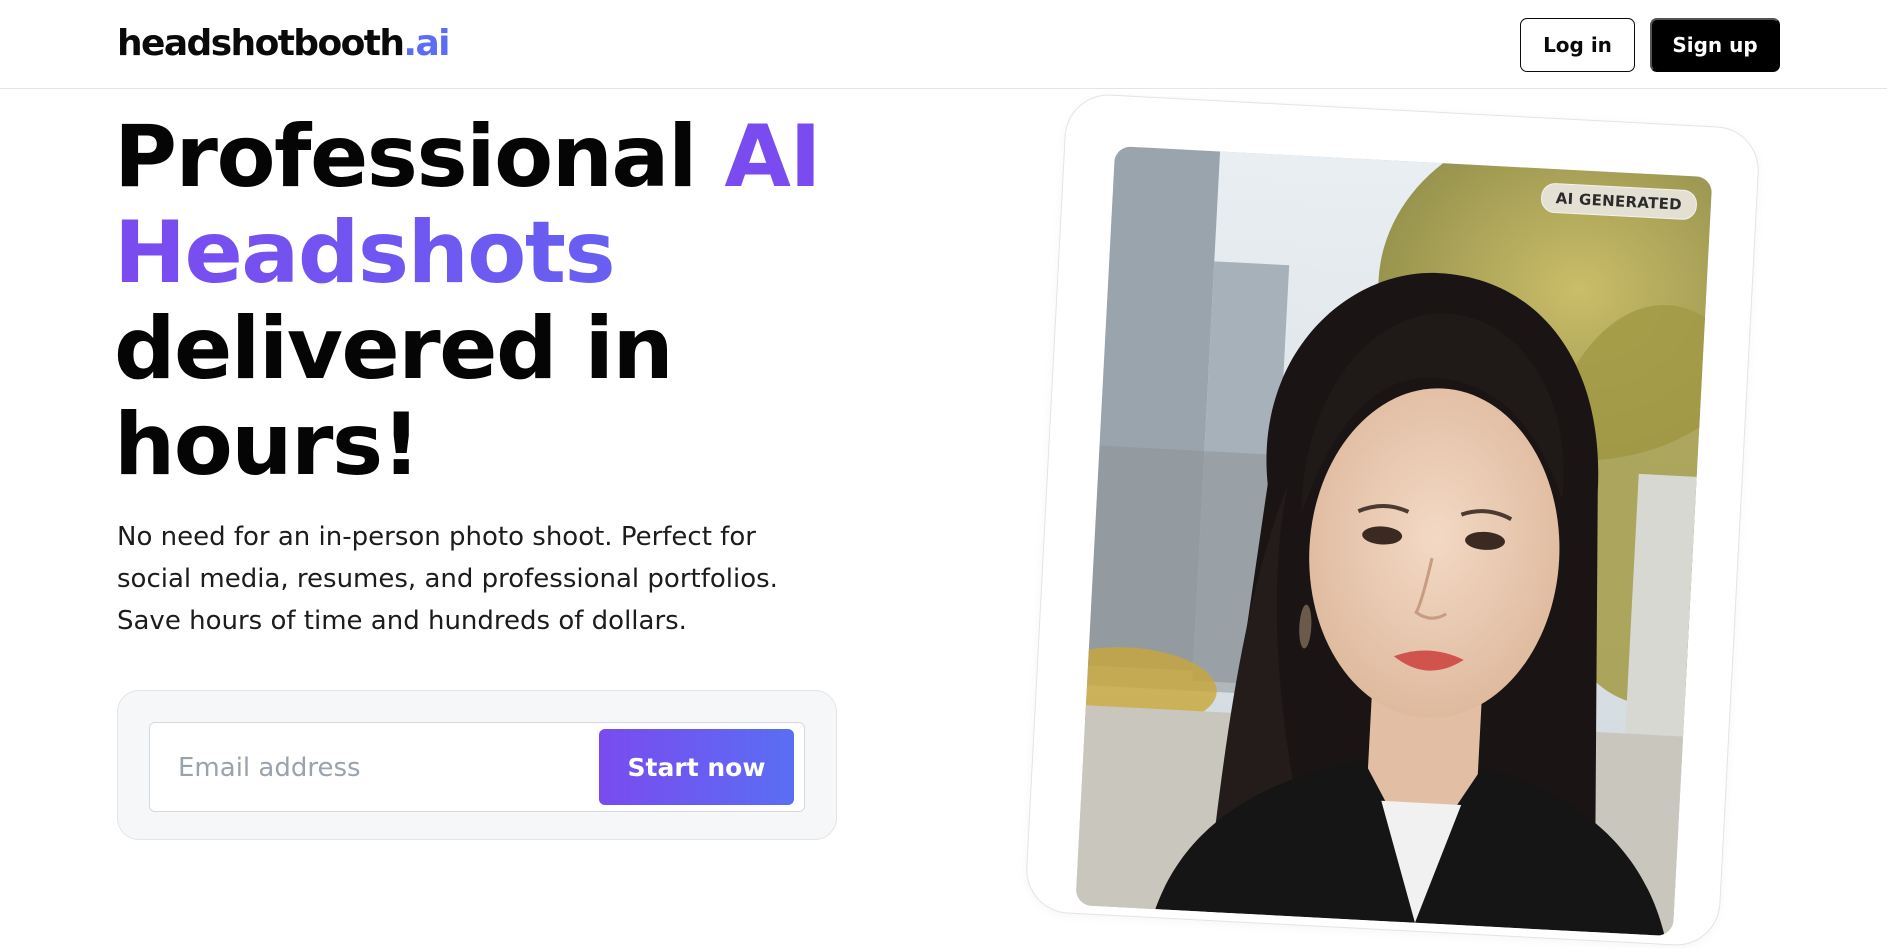 This screenshot has height=948, width=1887. I want to click on email-signup-form: Start now, so click(477, 765).